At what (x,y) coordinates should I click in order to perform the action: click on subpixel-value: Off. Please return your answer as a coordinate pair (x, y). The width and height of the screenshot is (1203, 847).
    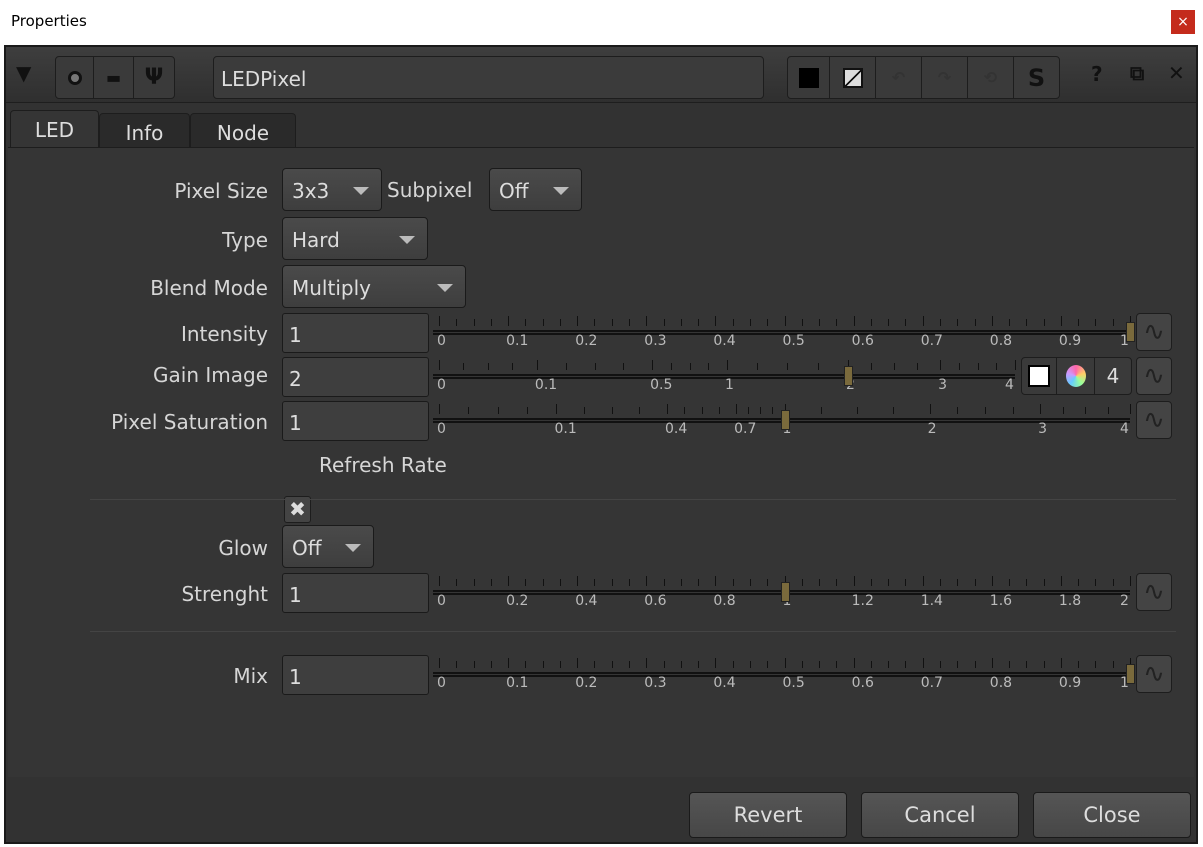
    Looking at the image, I should click on (514, 191).